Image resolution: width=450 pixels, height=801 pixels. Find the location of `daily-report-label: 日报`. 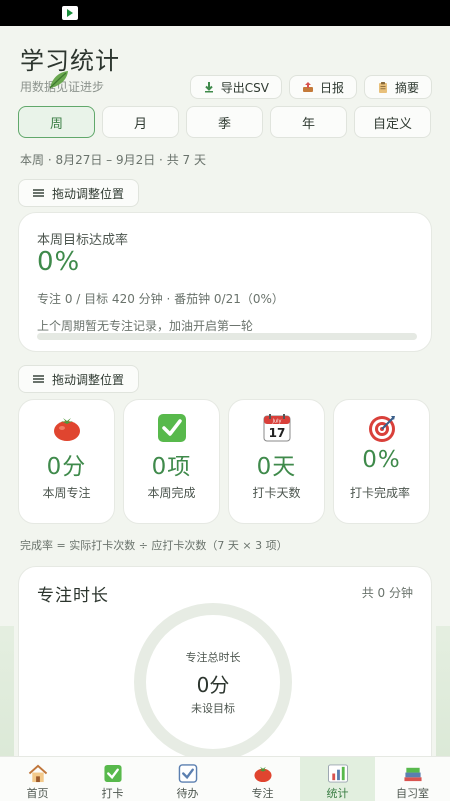

daily-report-label: 日报 is located at coordinates (331, 87).